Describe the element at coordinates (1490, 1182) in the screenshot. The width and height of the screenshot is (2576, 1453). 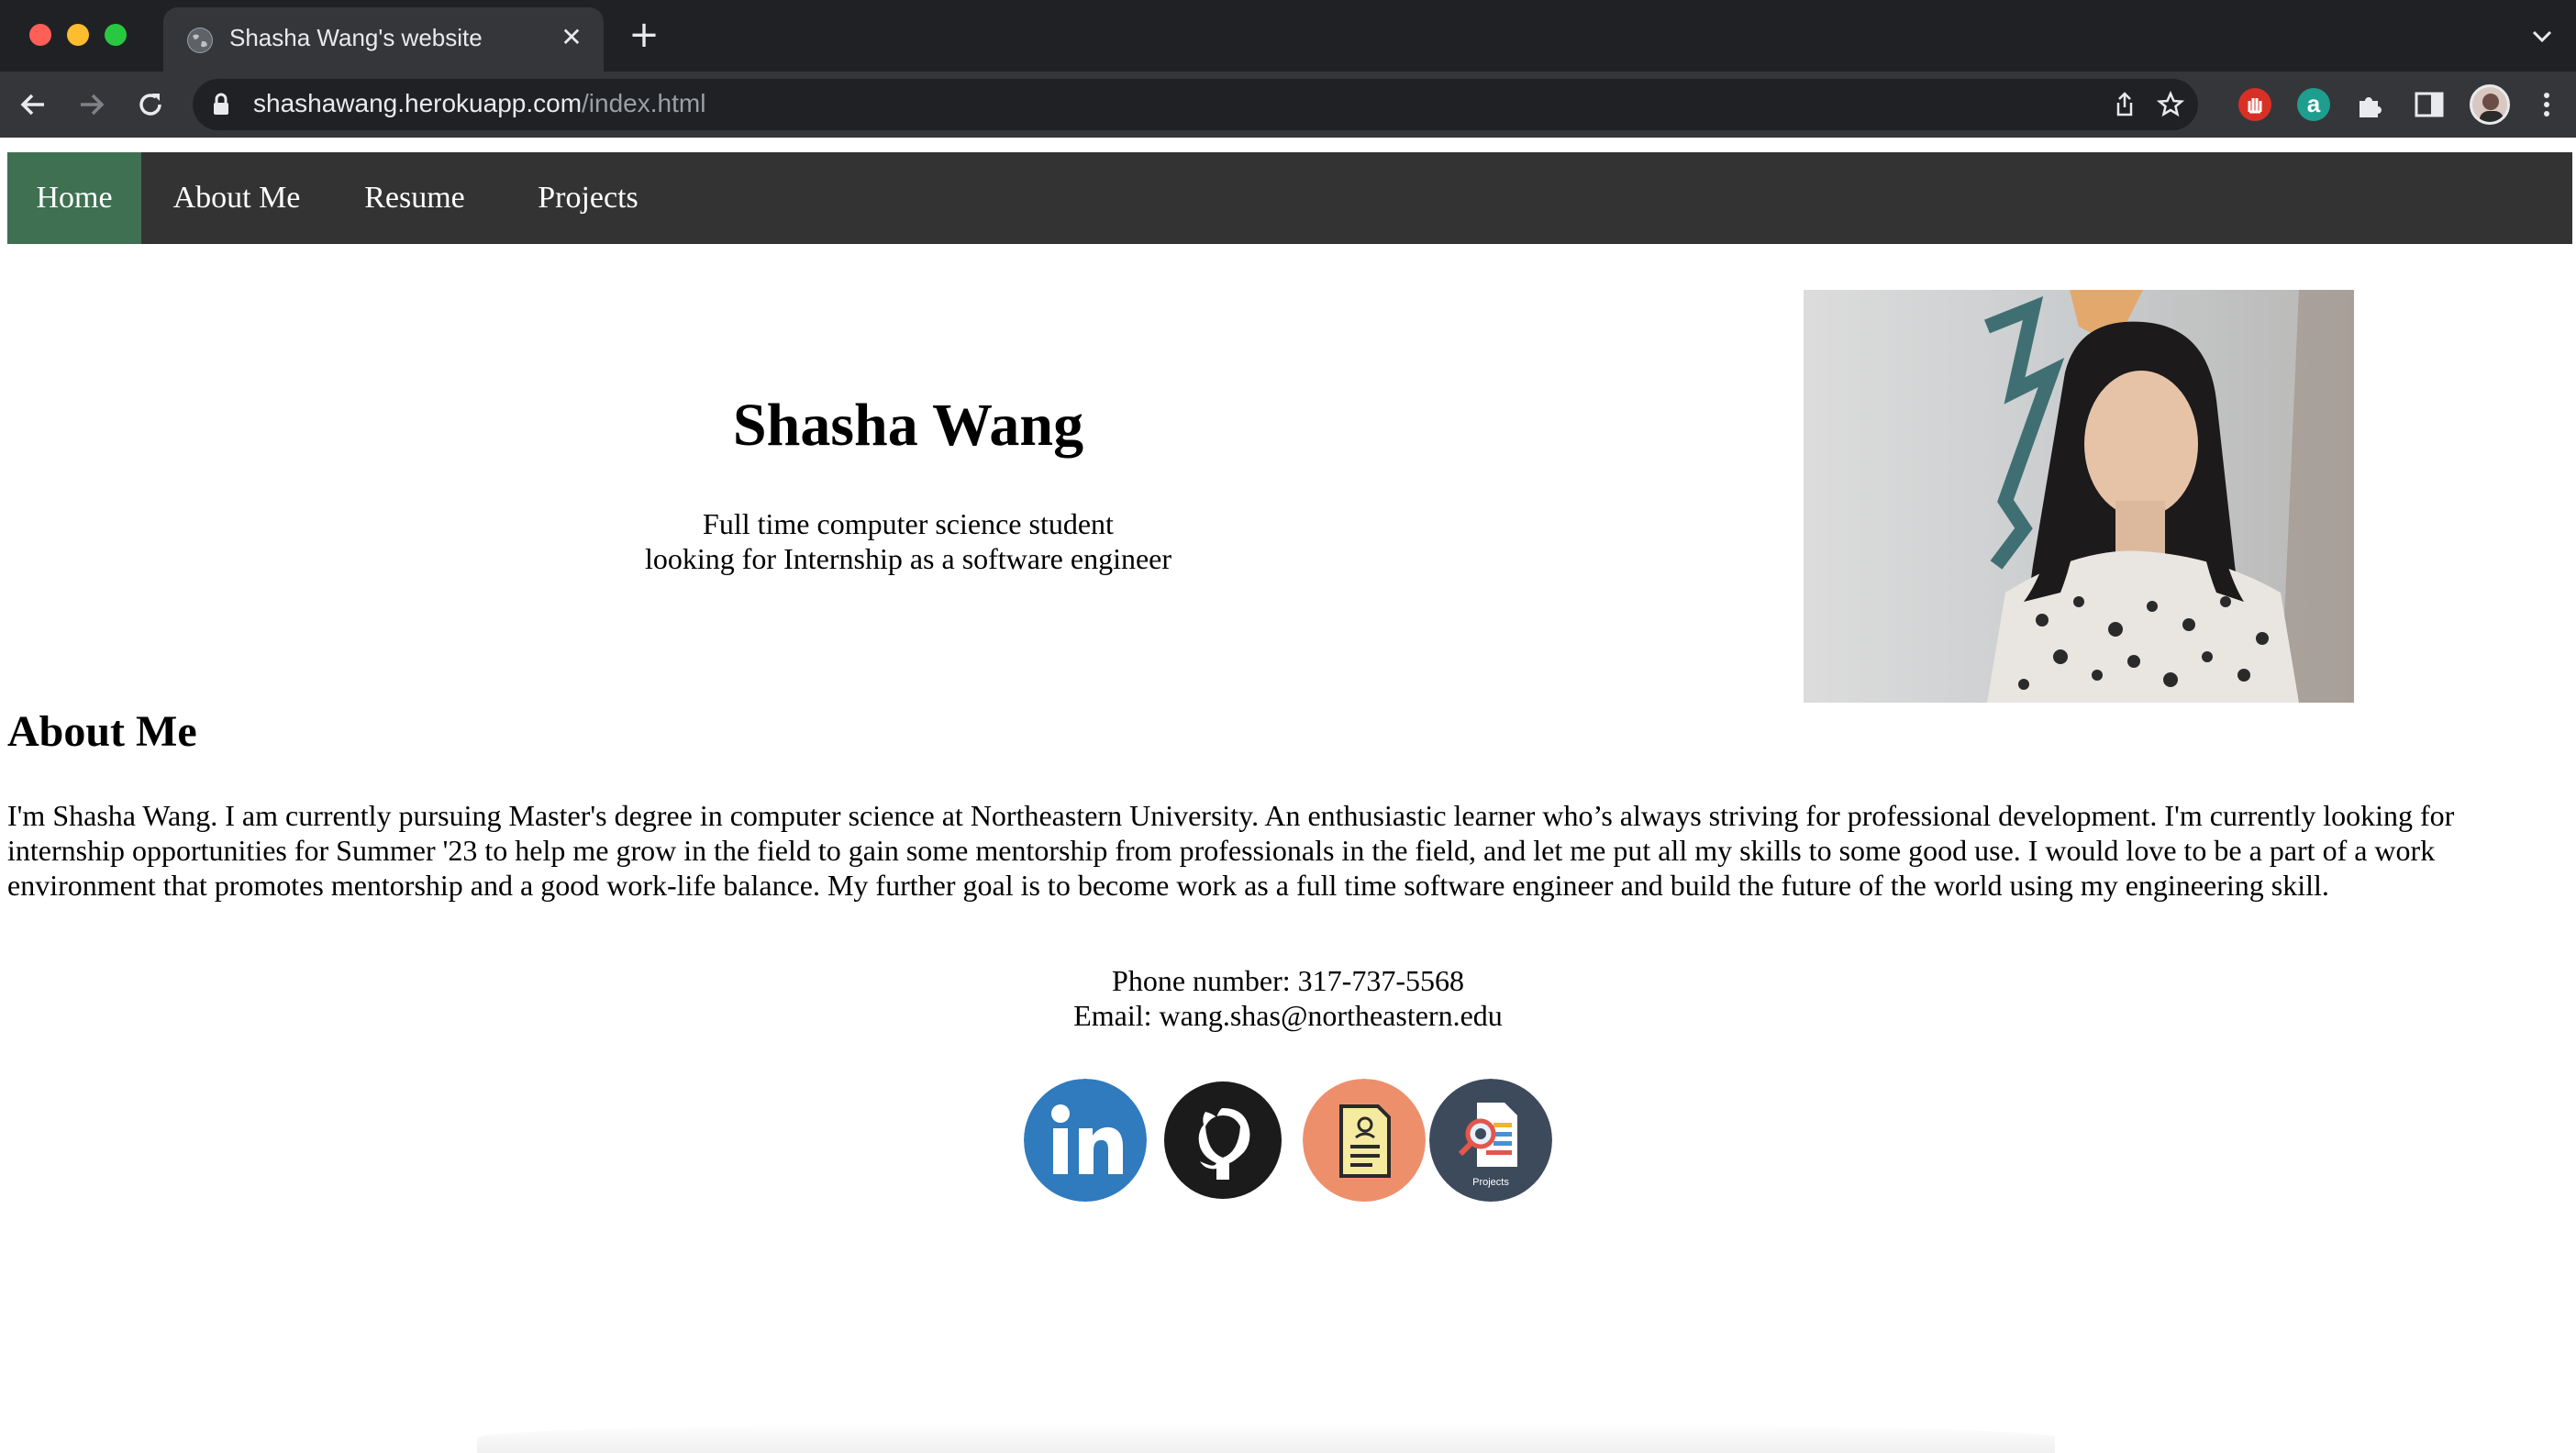
I see `projects-icon-label: Projects` at that location.